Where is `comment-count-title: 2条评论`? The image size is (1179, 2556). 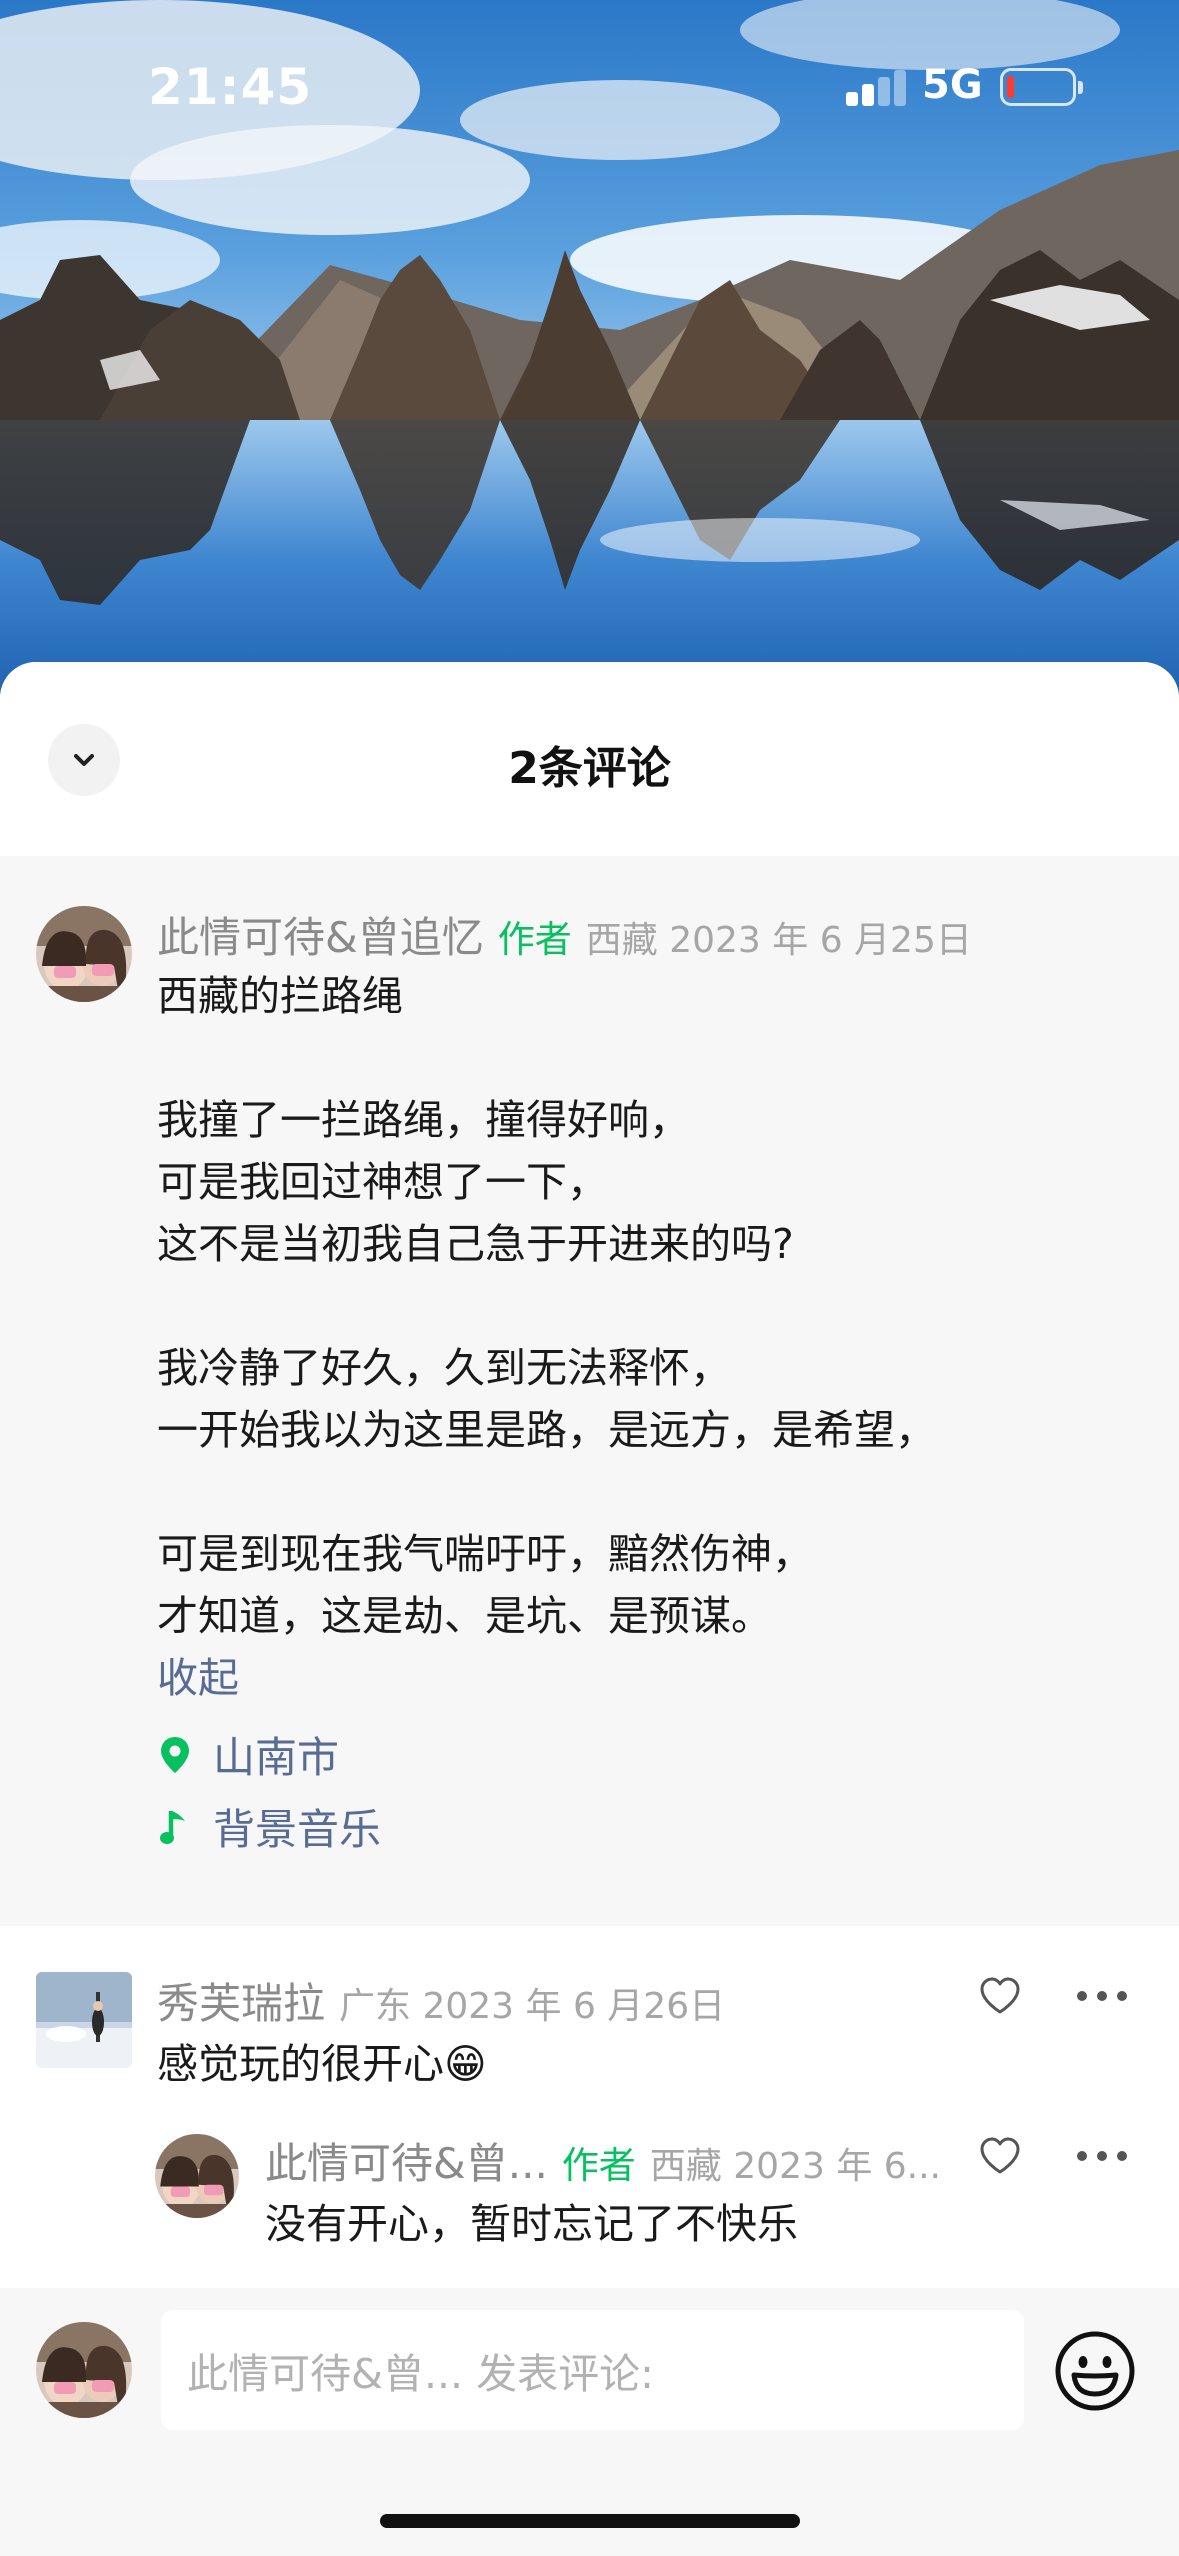
comment-count-title: 2条评论 is located at coordinates (589, 768).